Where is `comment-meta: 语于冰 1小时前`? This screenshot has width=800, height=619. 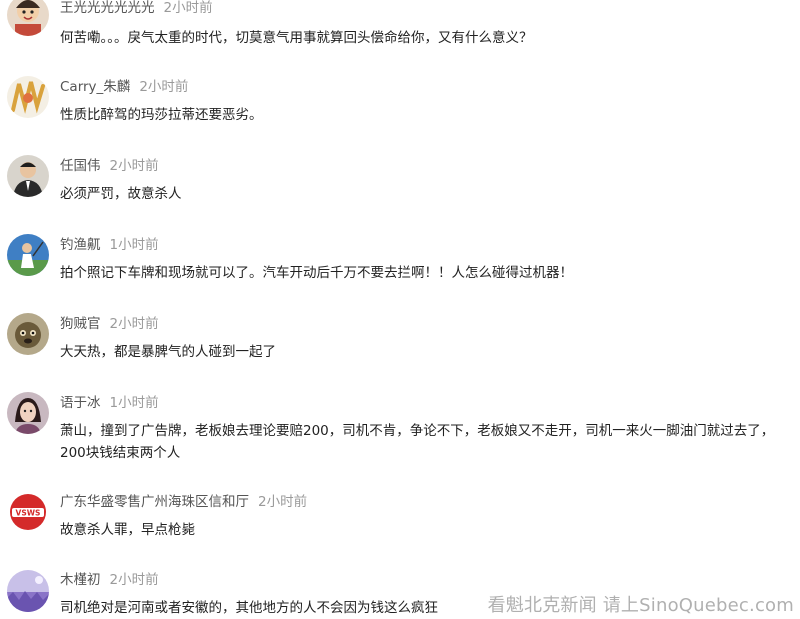
comment-meta: 语于冰 1小时前 is located at coordinates (109, 403).